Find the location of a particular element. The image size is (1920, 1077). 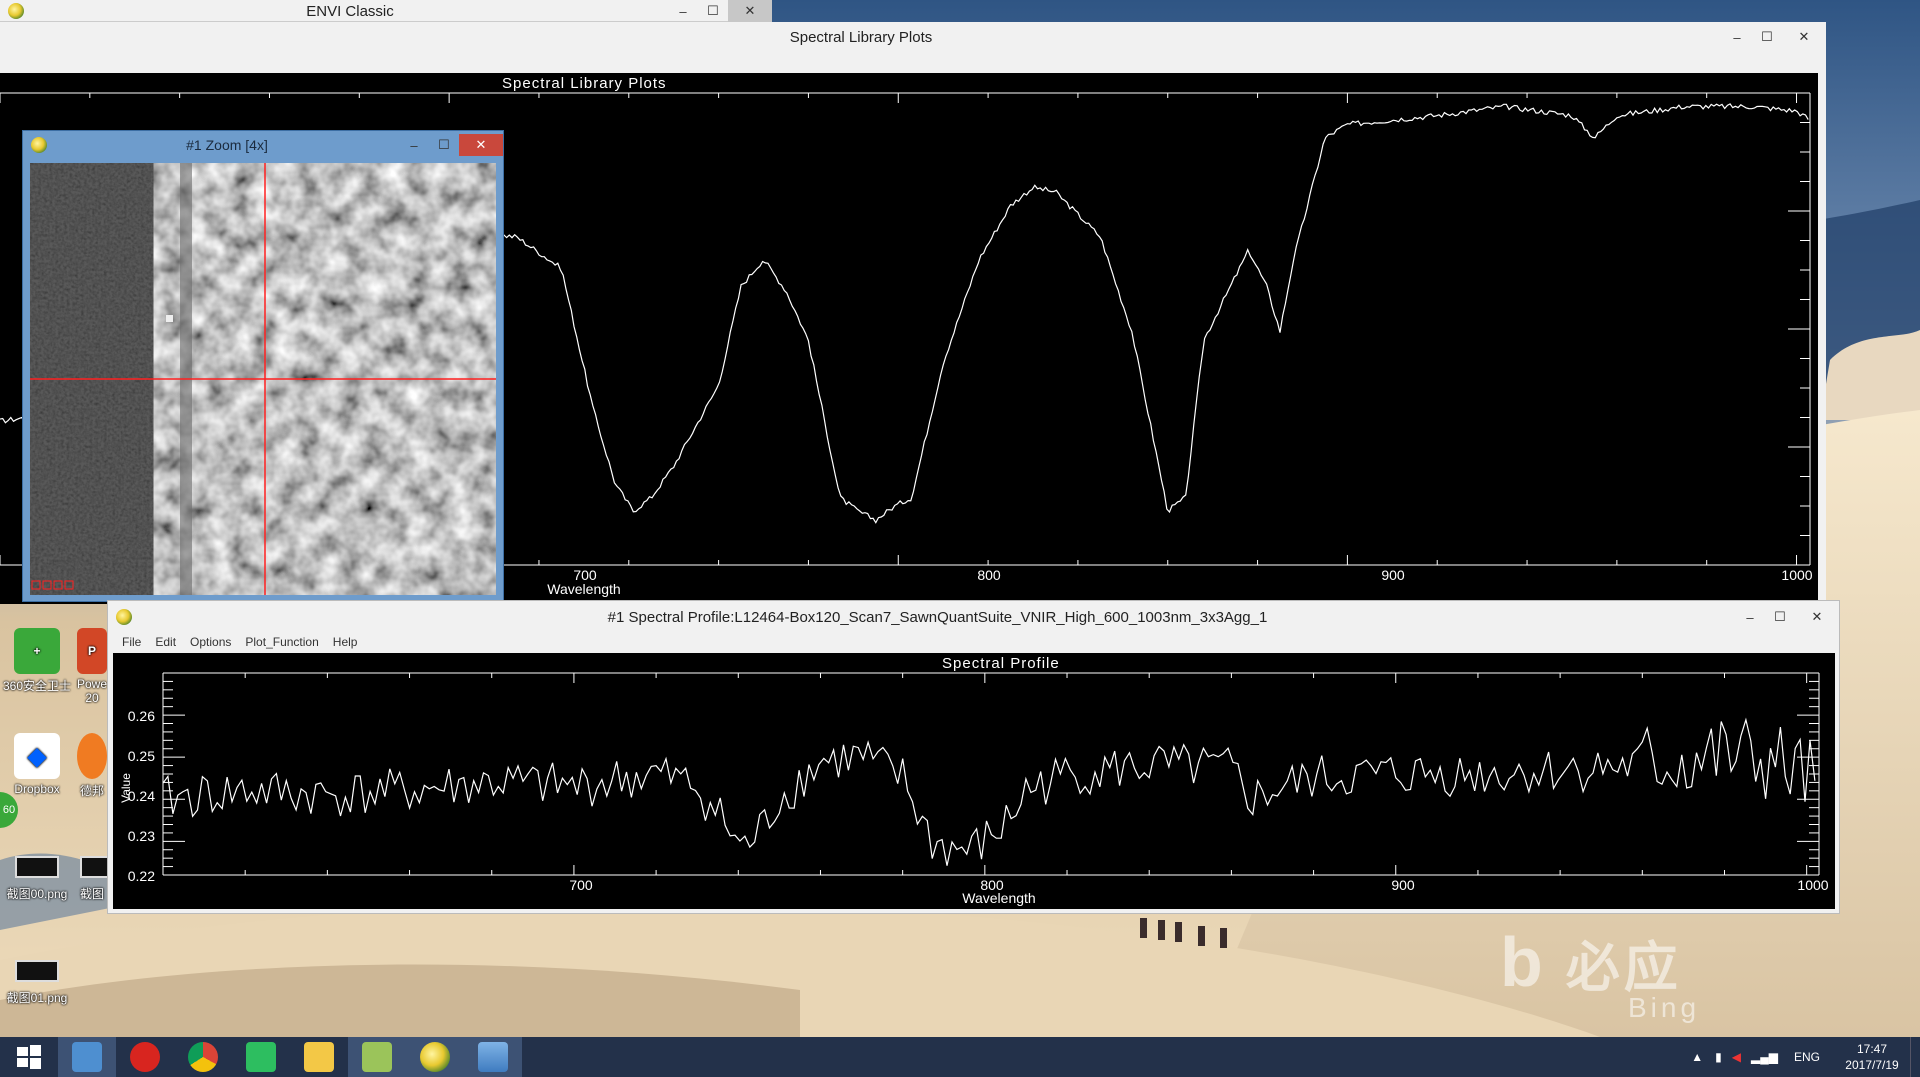

x-tick-label: 800 is located at coordinates (989, 575).